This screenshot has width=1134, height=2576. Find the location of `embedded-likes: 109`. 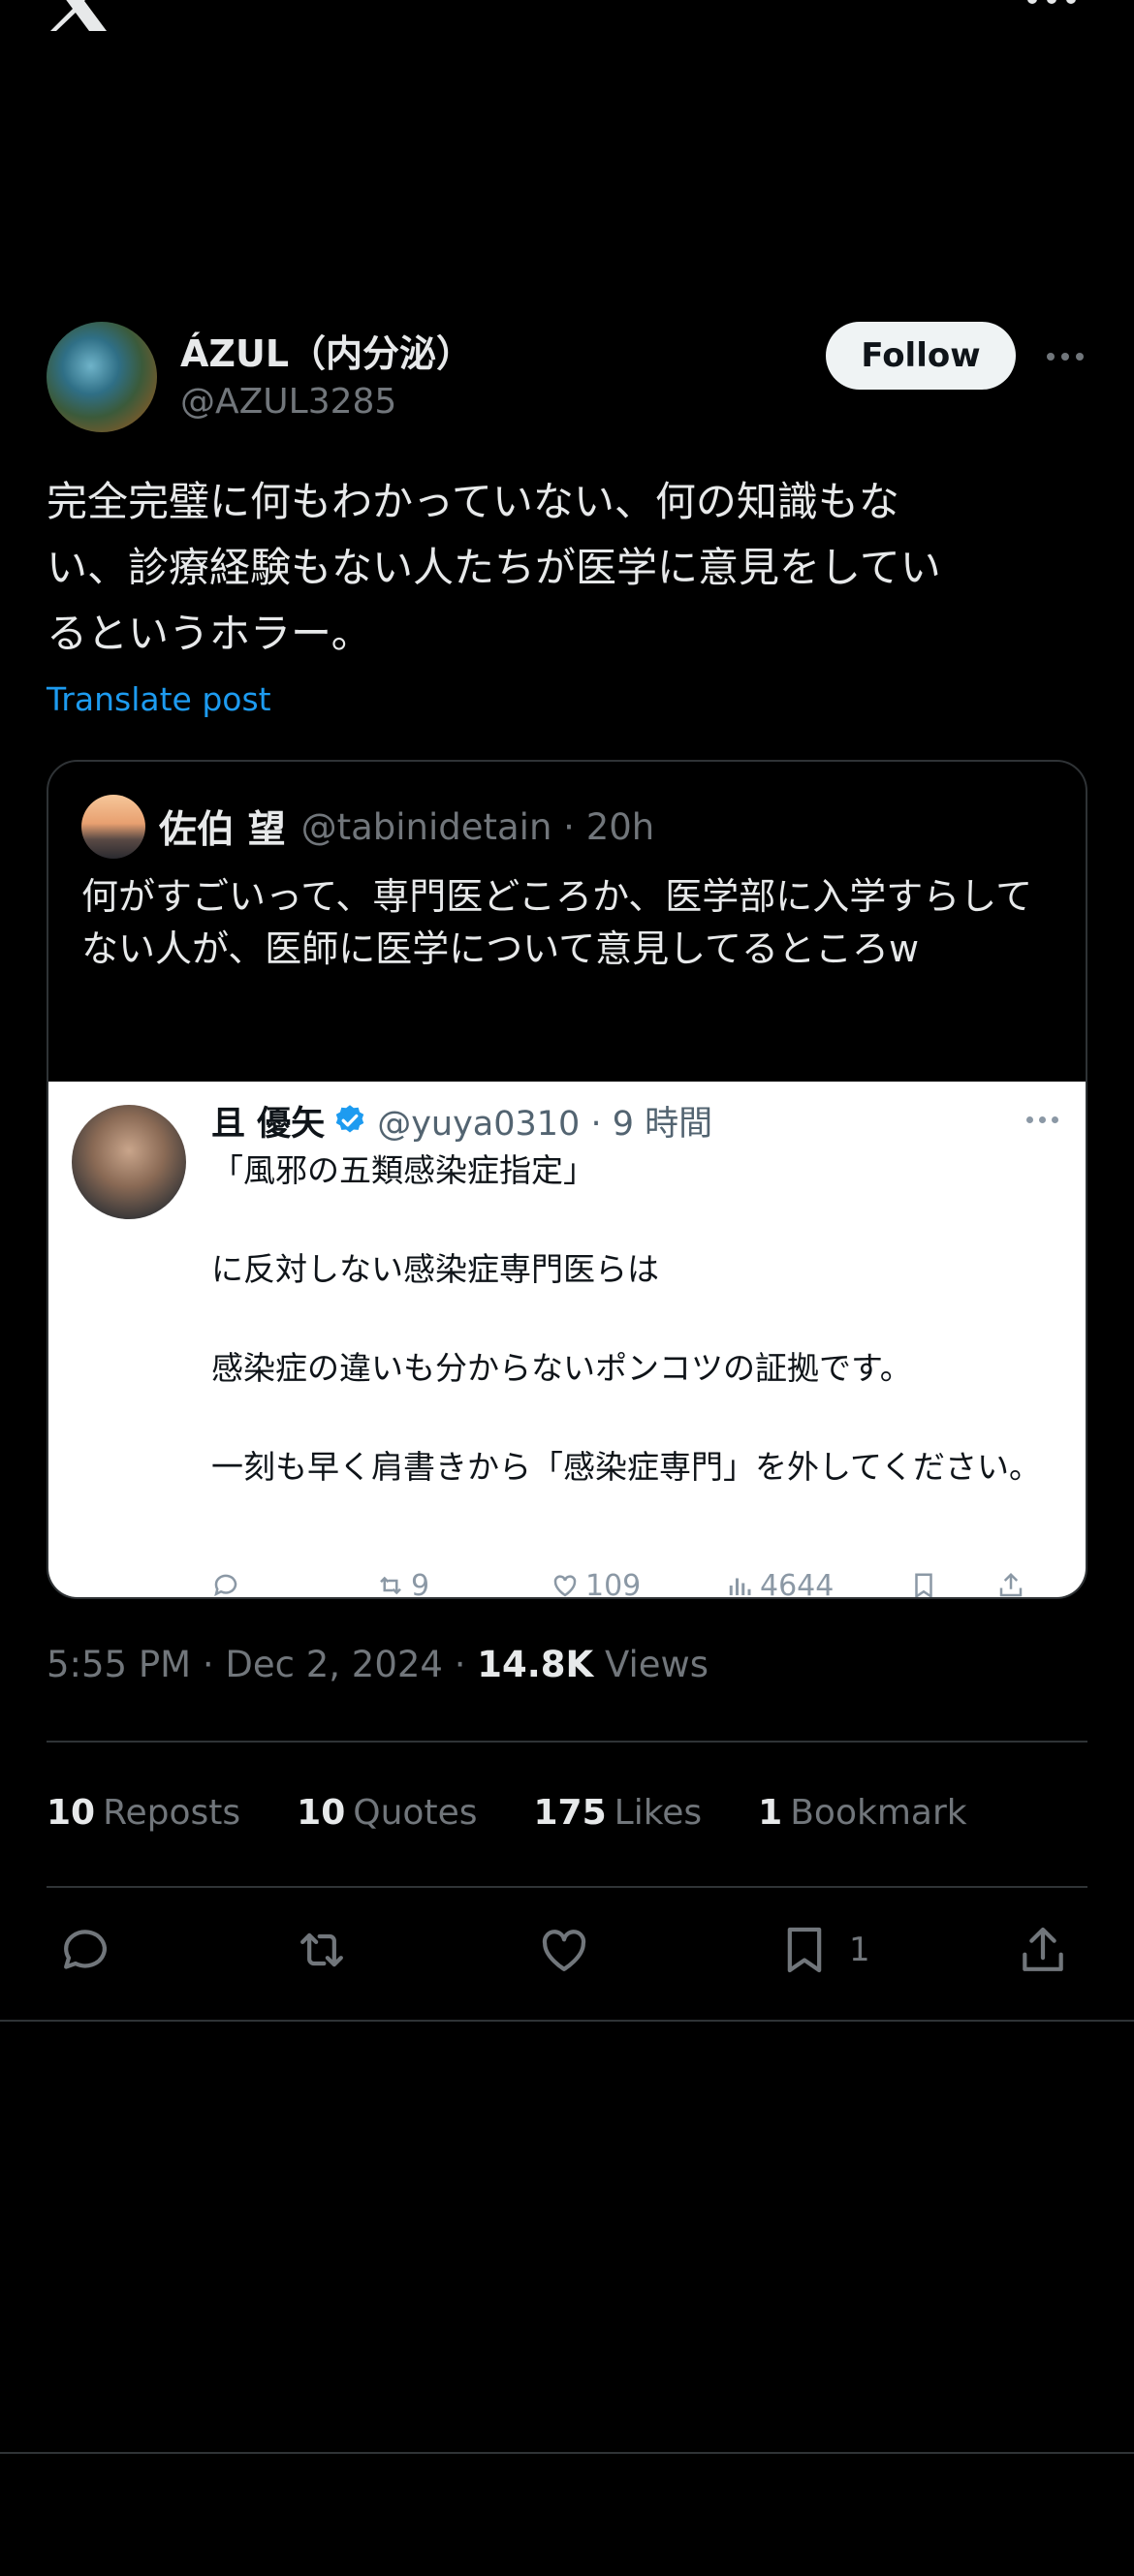

embedded-likes: 109 is located at coordinates (638, 1583).